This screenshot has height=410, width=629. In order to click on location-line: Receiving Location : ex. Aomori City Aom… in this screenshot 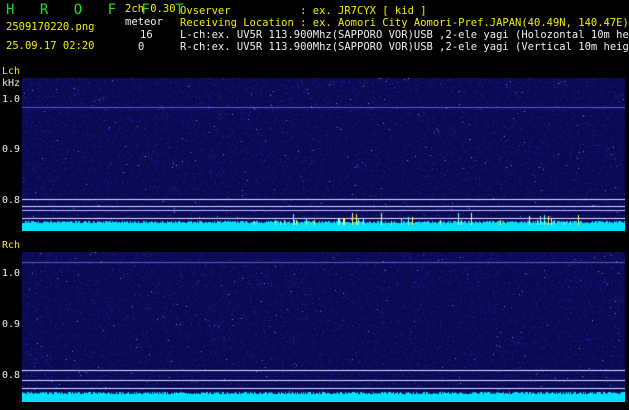, I will do `click(404, 23)`.